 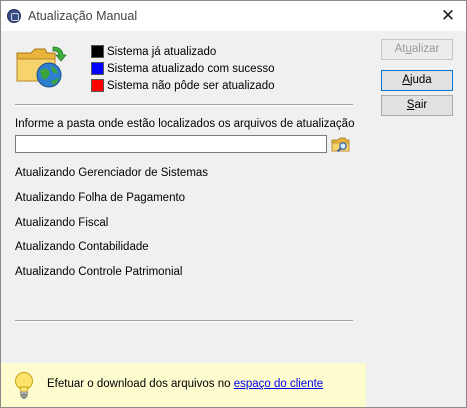 I want to click on help-button: Ajuda, so click(x=417, y=80).